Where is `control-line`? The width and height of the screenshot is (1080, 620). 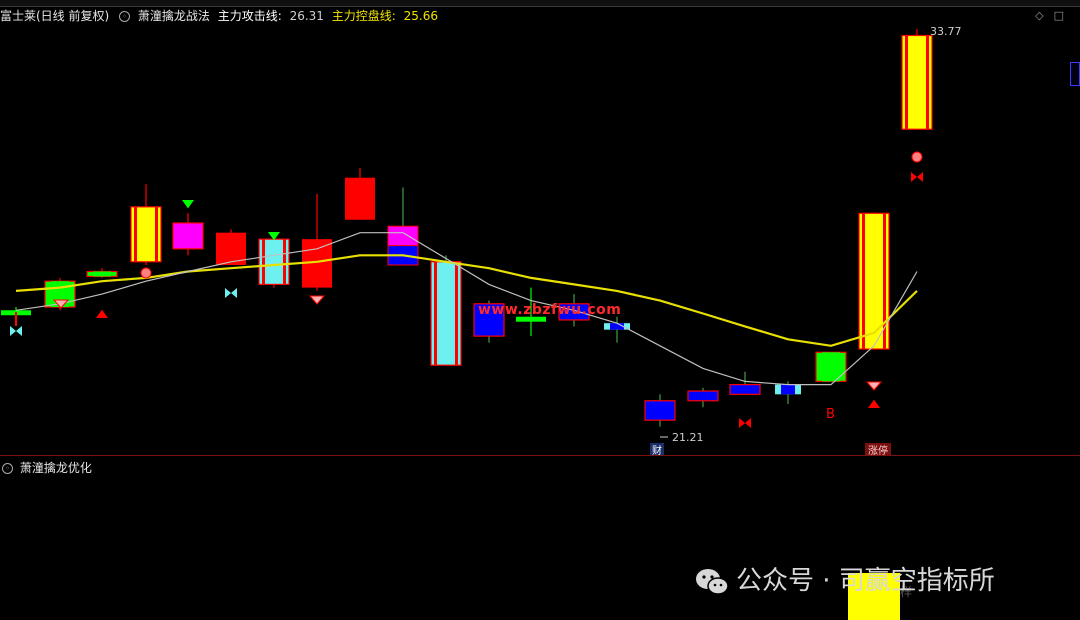 control-line is located at coordinates (466, 300).